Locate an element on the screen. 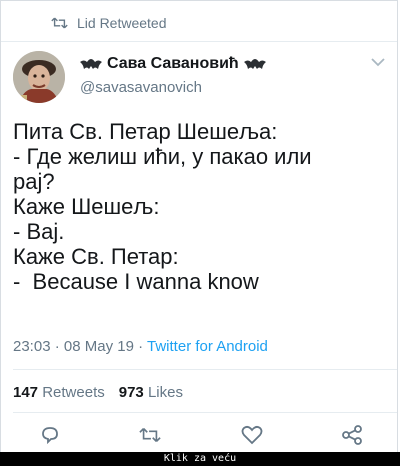  tweet-time: 23:03 is located at coordinates (32, 346).